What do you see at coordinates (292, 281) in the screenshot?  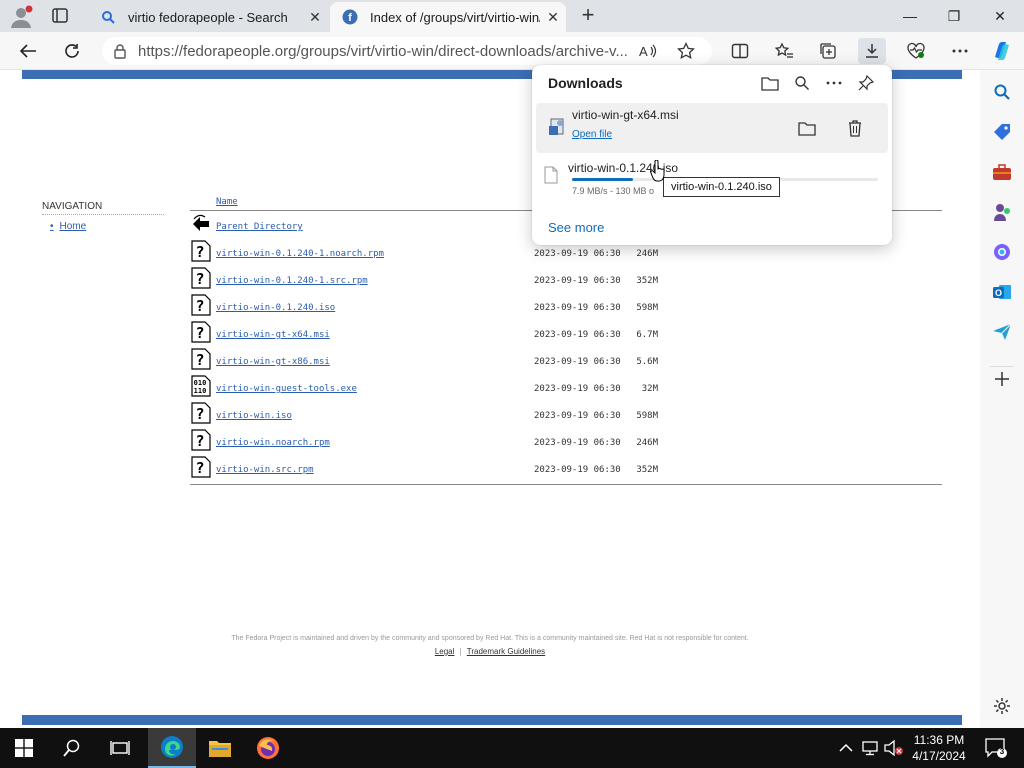 I see `file-link: virtio-win-0.1.240-1.src.rpm` at bounding box center [292, 281].